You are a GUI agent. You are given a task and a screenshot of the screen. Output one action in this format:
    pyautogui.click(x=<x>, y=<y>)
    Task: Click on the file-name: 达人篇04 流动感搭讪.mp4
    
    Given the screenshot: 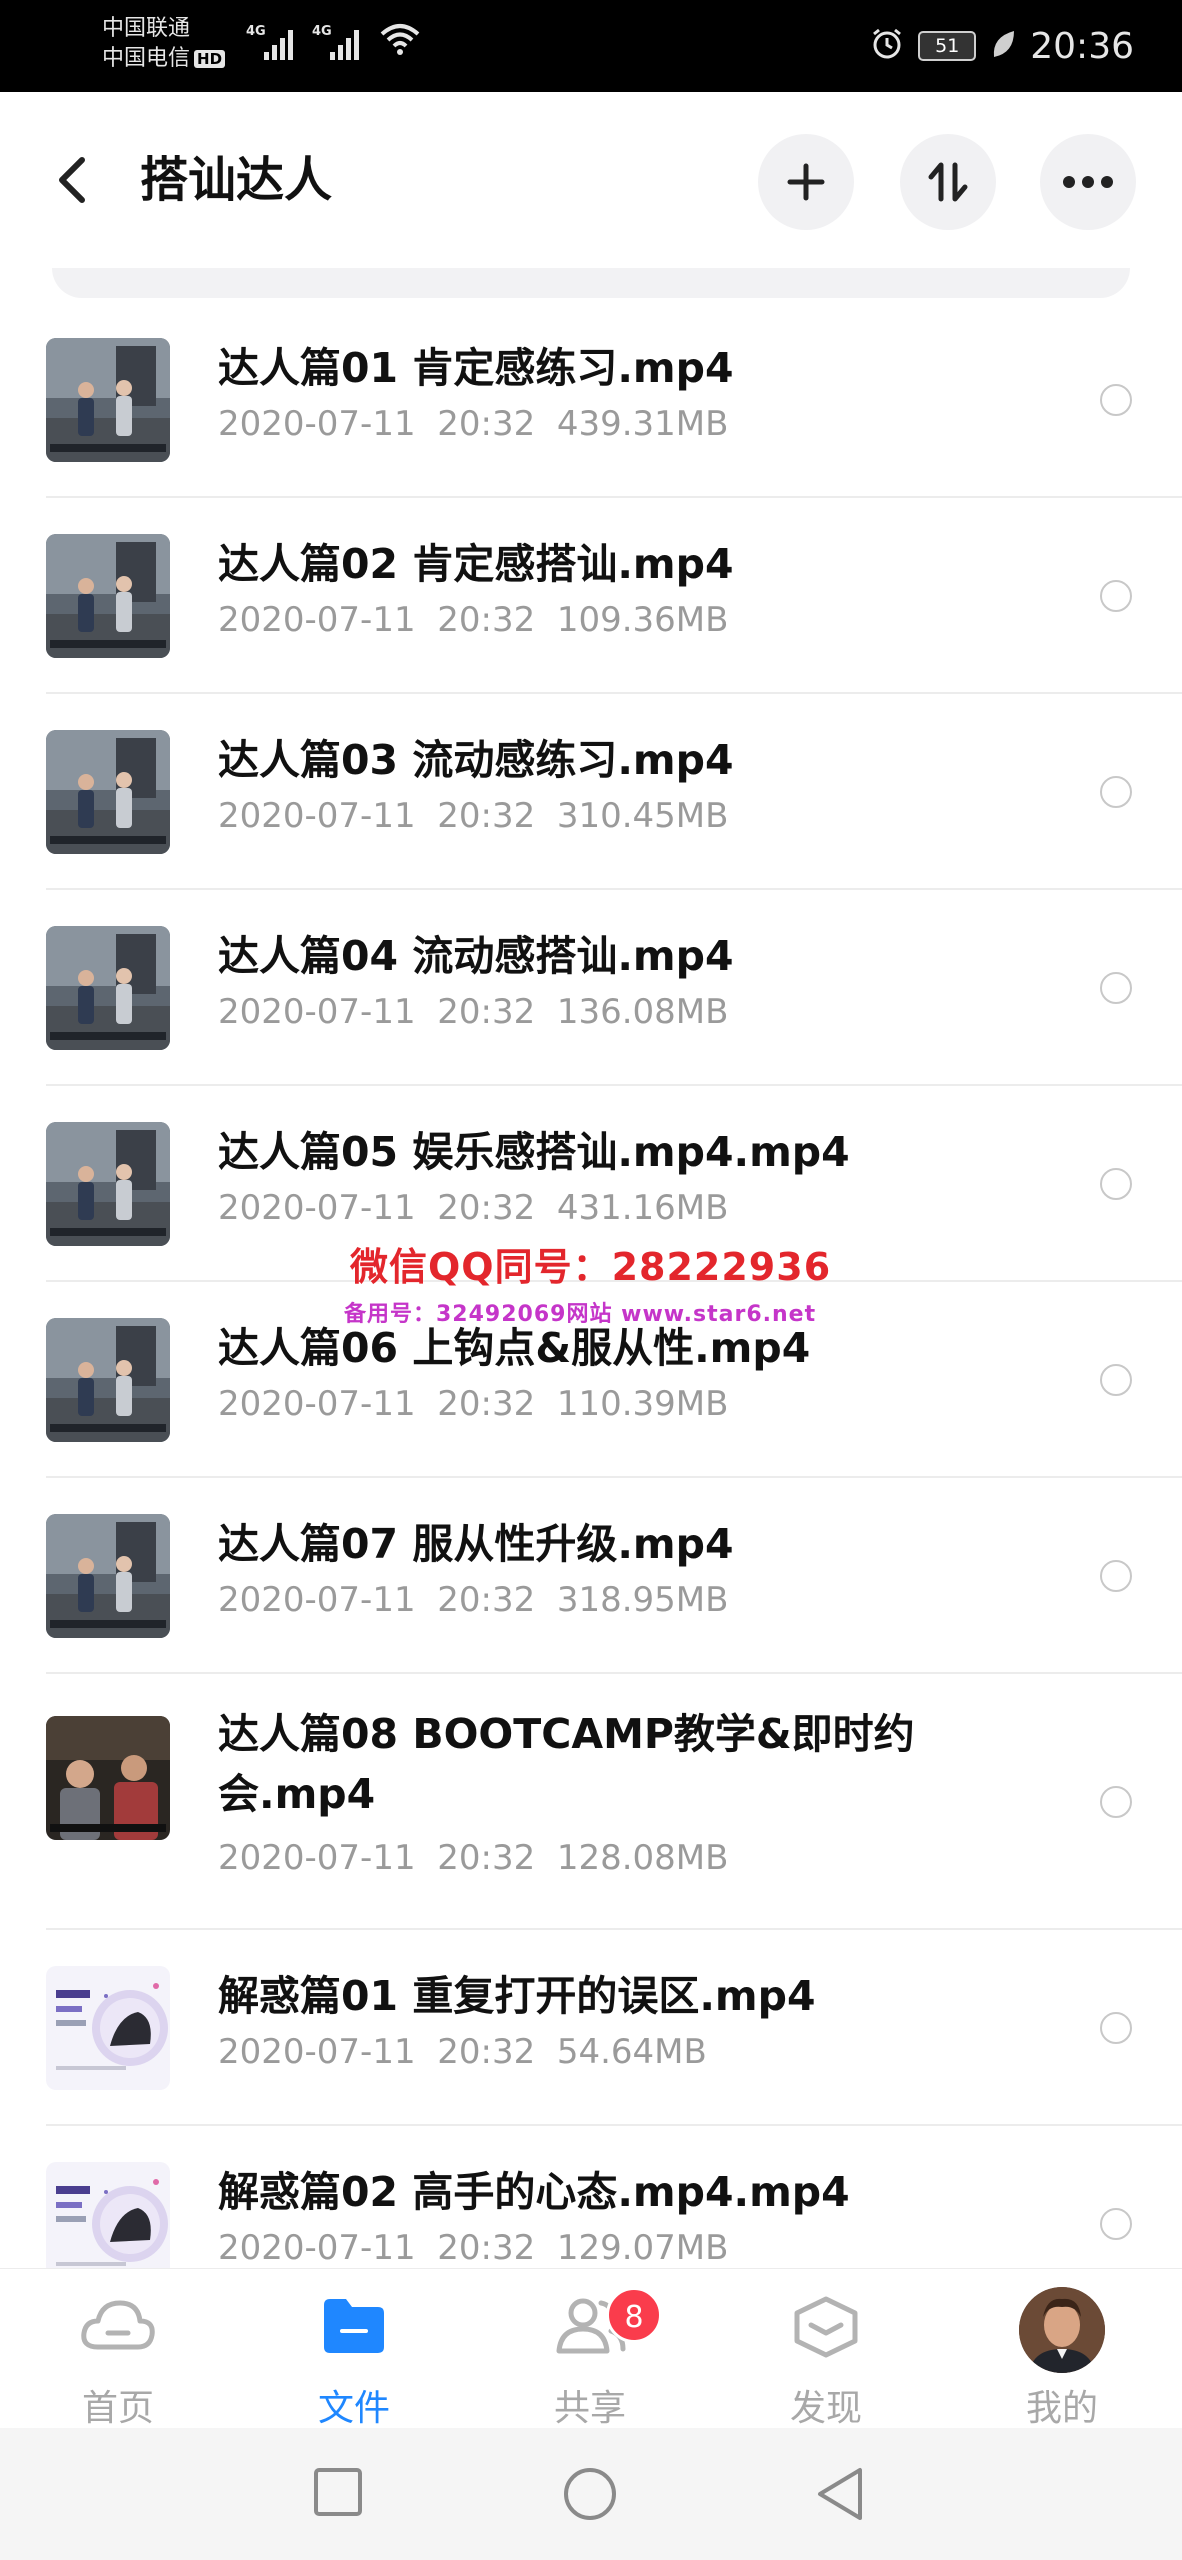 What is the action you would take?
    pyautogui.click(x=588, y=956)
    